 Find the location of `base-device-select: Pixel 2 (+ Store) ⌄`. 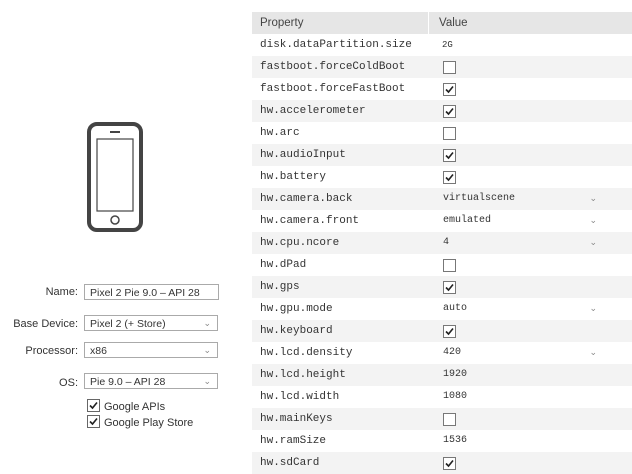

base-device-select: Pixel 2 (+ Store) ⌄ is located at coordinates (151, 323).